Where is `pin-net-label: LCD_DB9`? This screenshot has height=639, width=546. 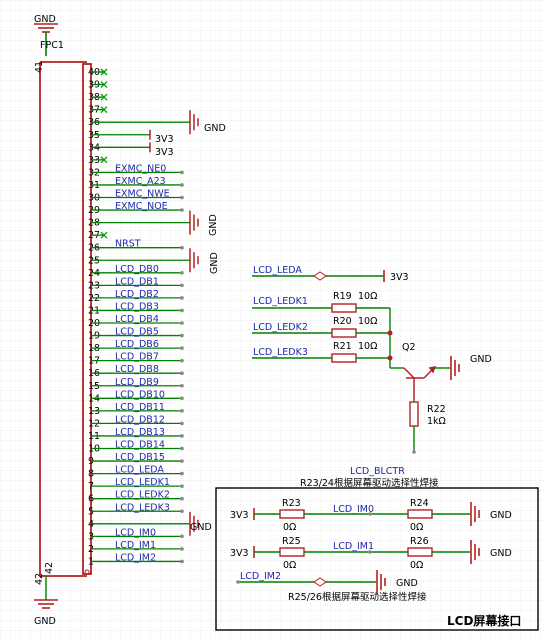
pin-net-label: LCD_DB9 is located at coordinates (137, 382).